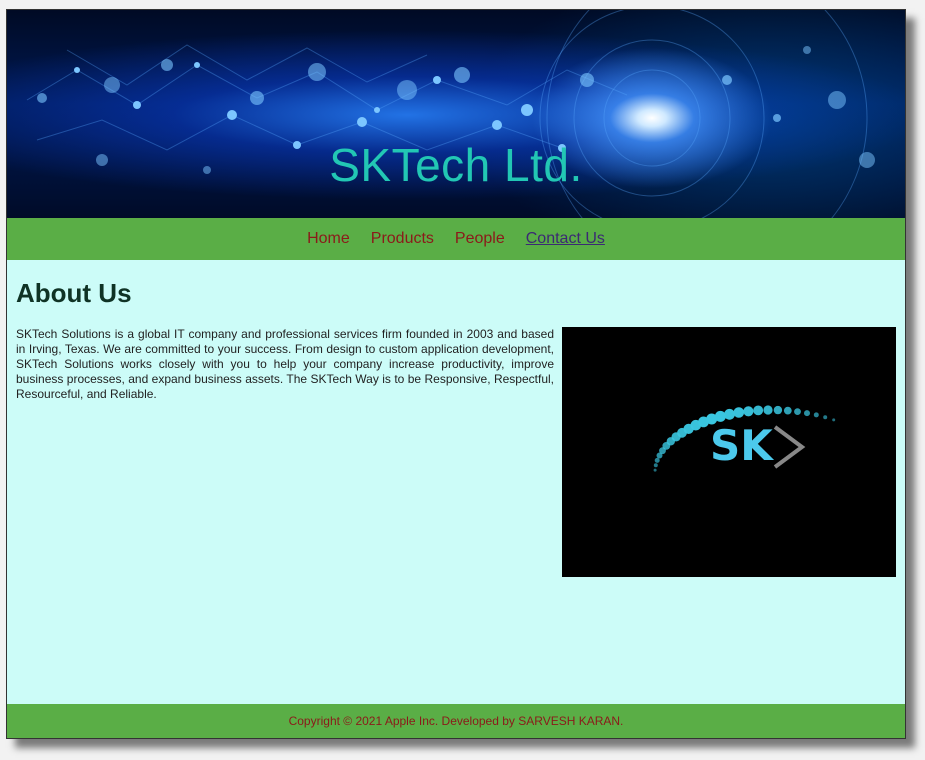 The width and height of the screenshot is (925, 760). Describe the element at coordinates (402, 239) in the screenshot. I see `nav-products: Products` at that location.